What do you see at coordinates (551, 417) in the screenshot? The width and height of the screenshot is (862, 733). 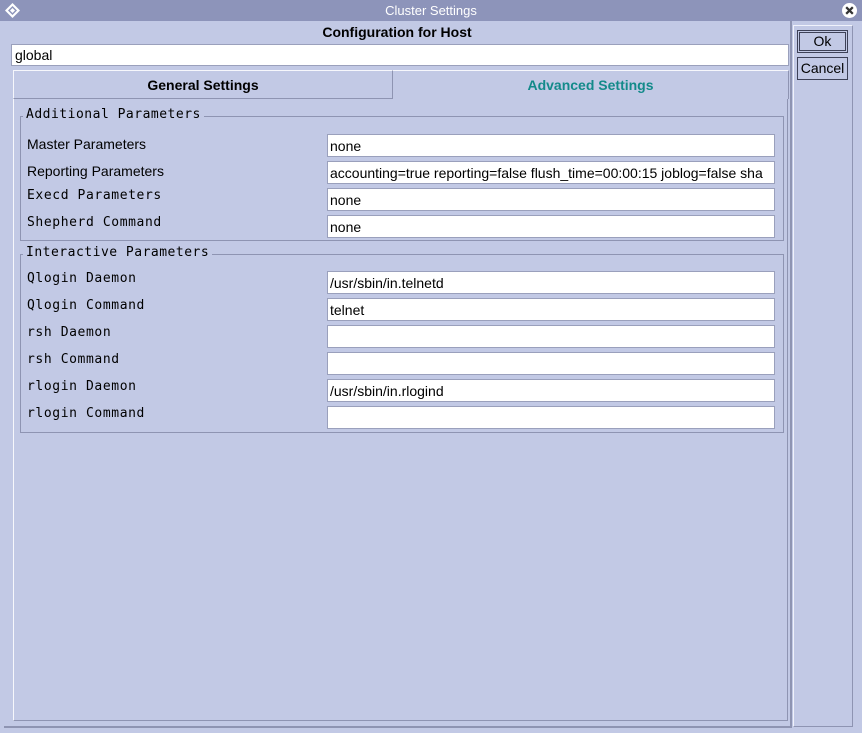 I see `rlogin-command-field` at bounding box center [551, 417].